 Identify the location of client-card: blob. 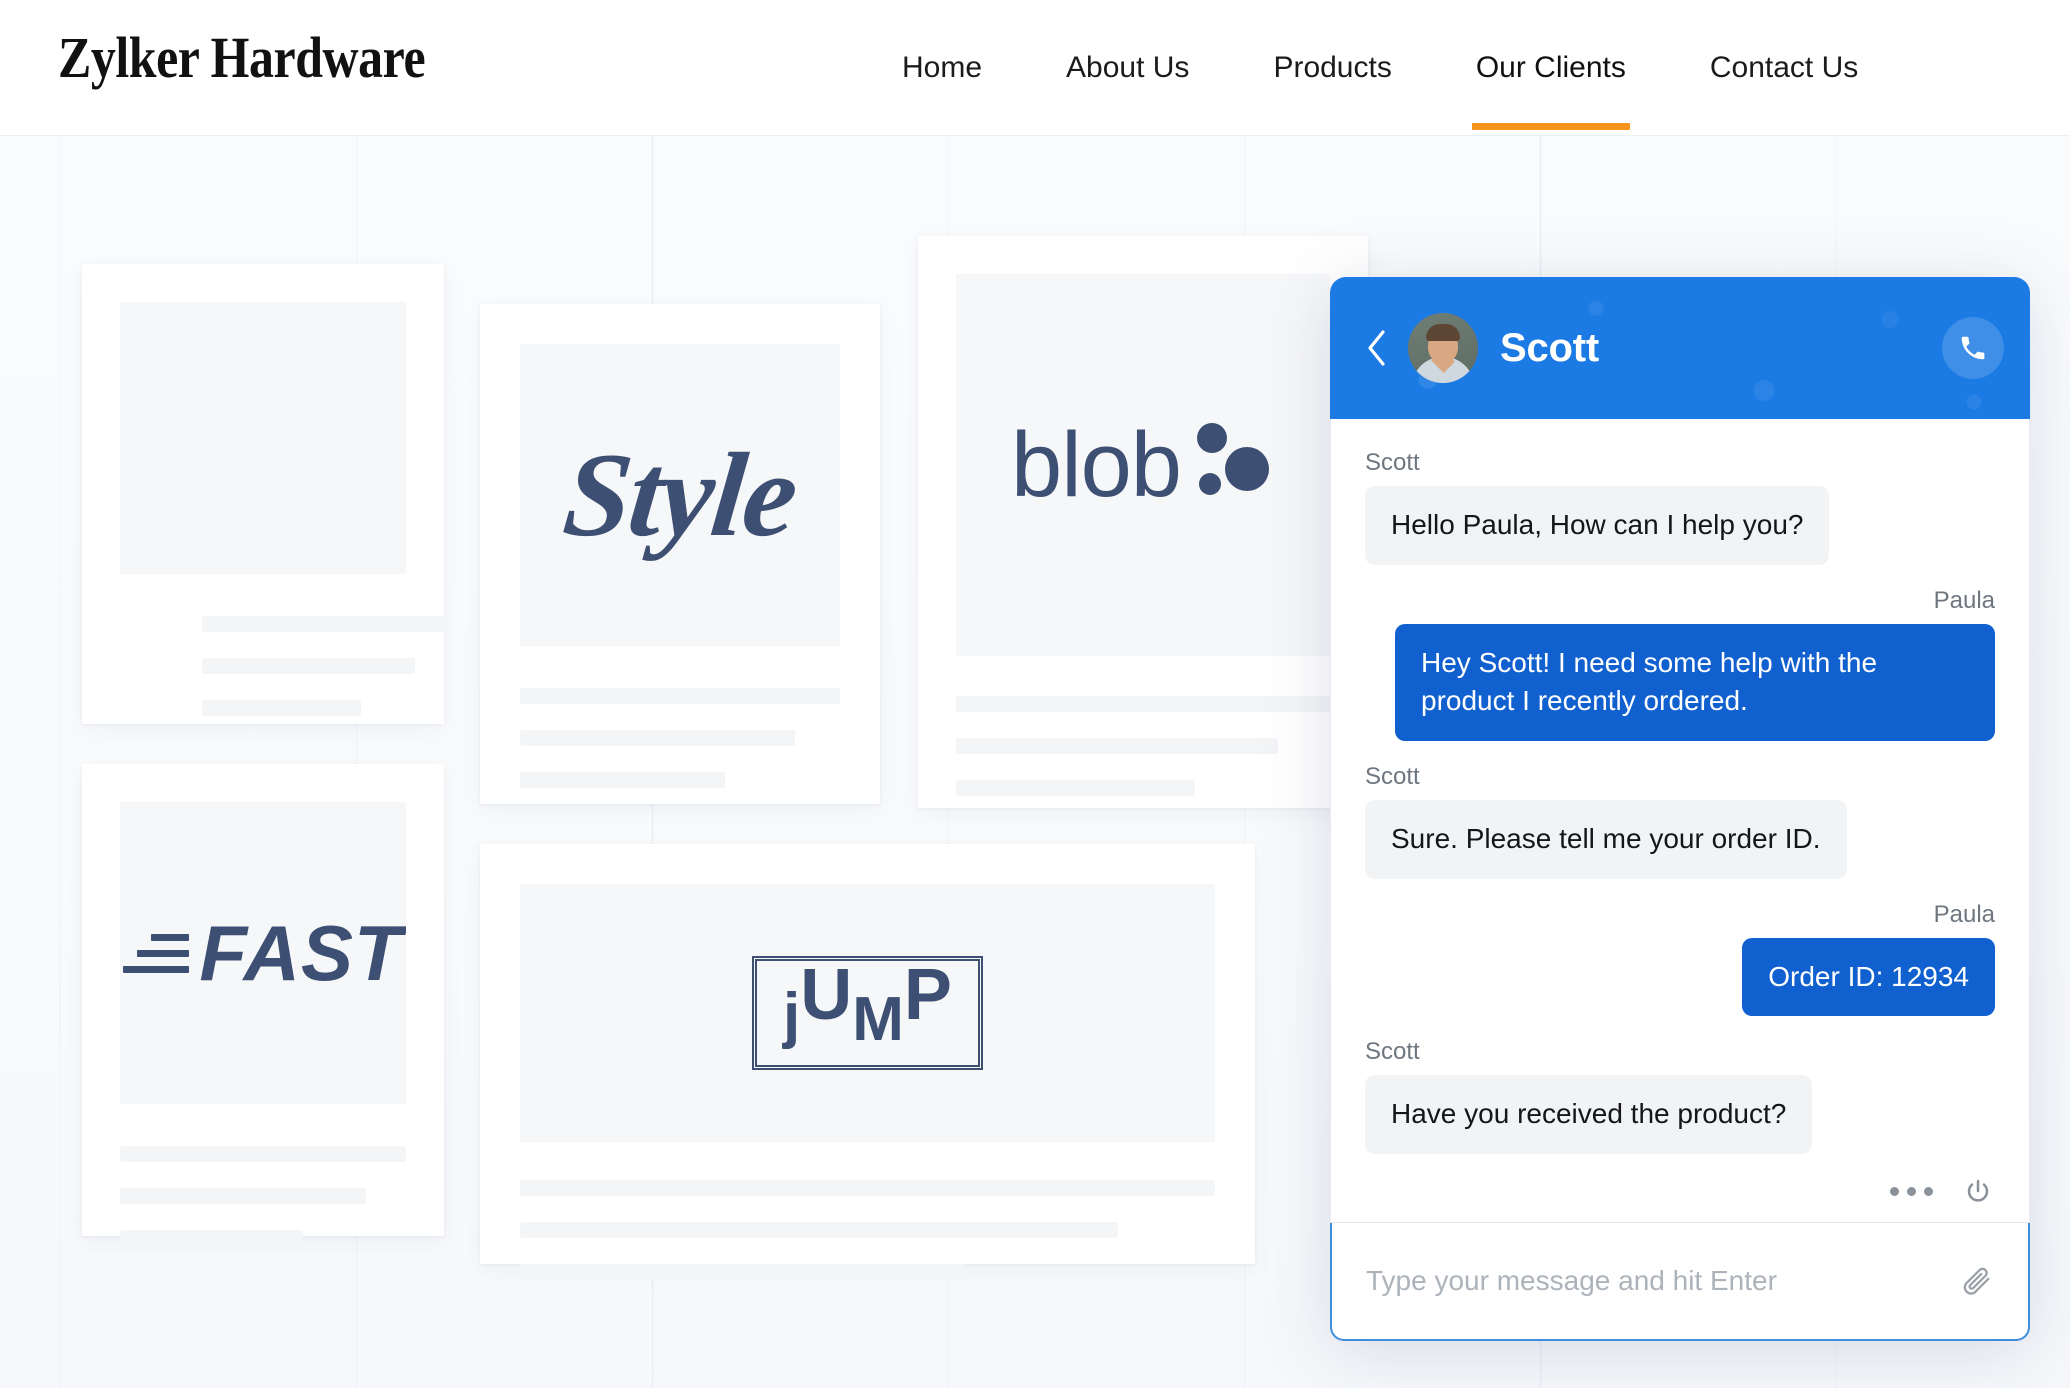
(1143, 522).